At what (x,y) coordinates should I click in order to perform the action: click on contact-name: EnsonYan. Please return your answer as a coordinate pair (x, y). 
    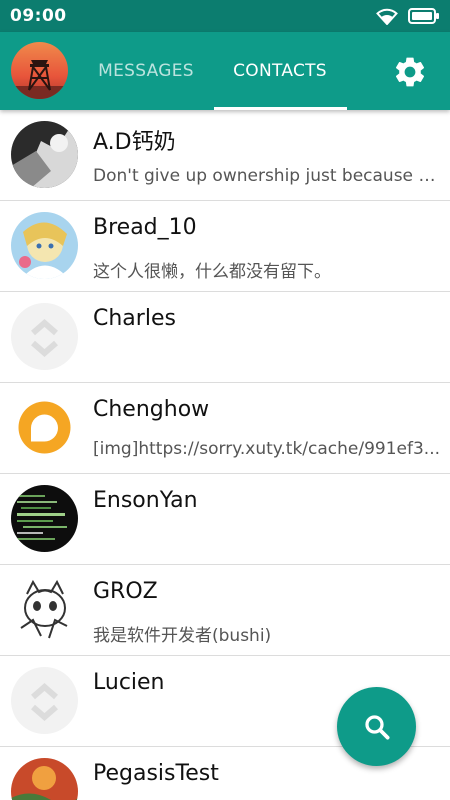
    Looking at the image, I should click on (145, 500).